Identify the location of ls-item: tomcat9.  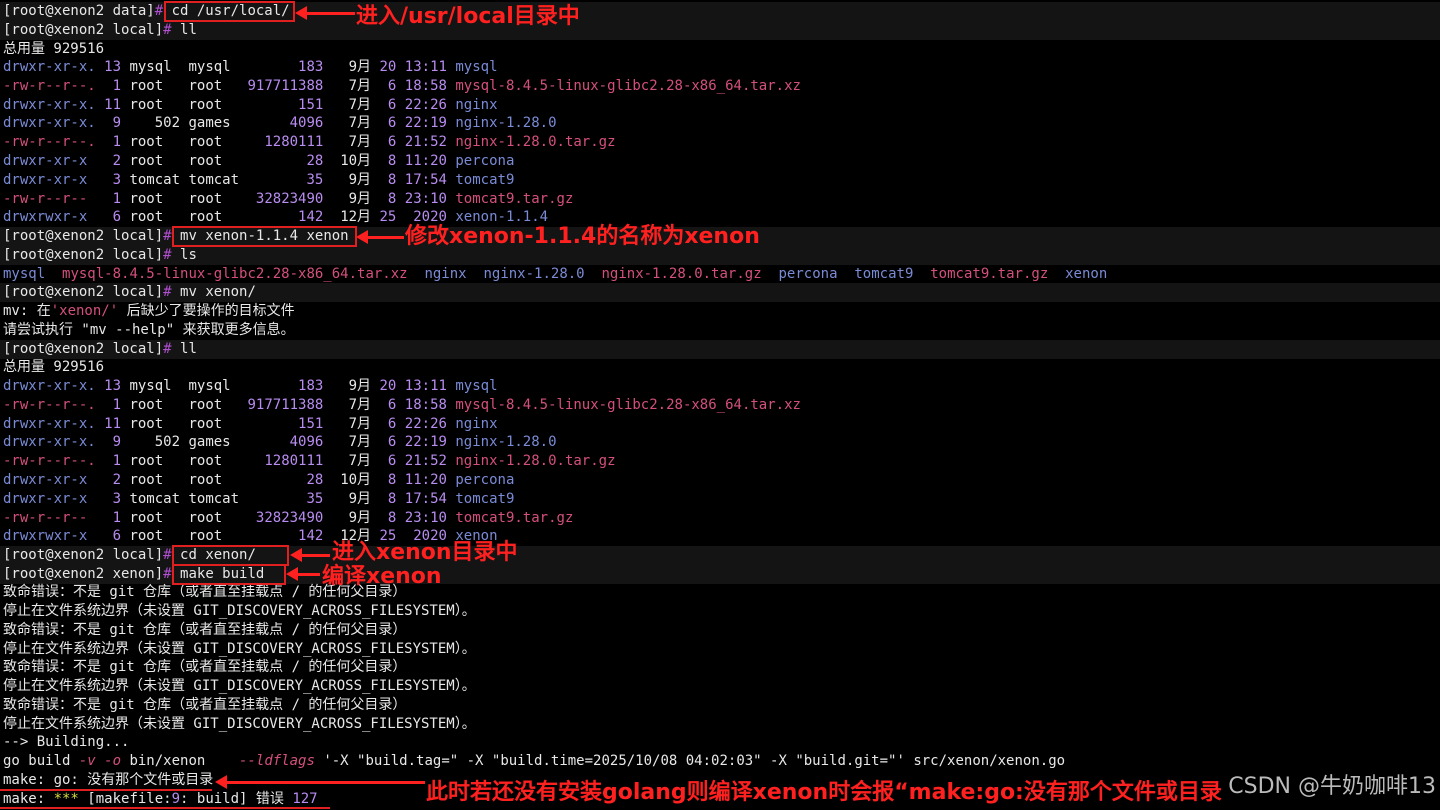
(884, 274).